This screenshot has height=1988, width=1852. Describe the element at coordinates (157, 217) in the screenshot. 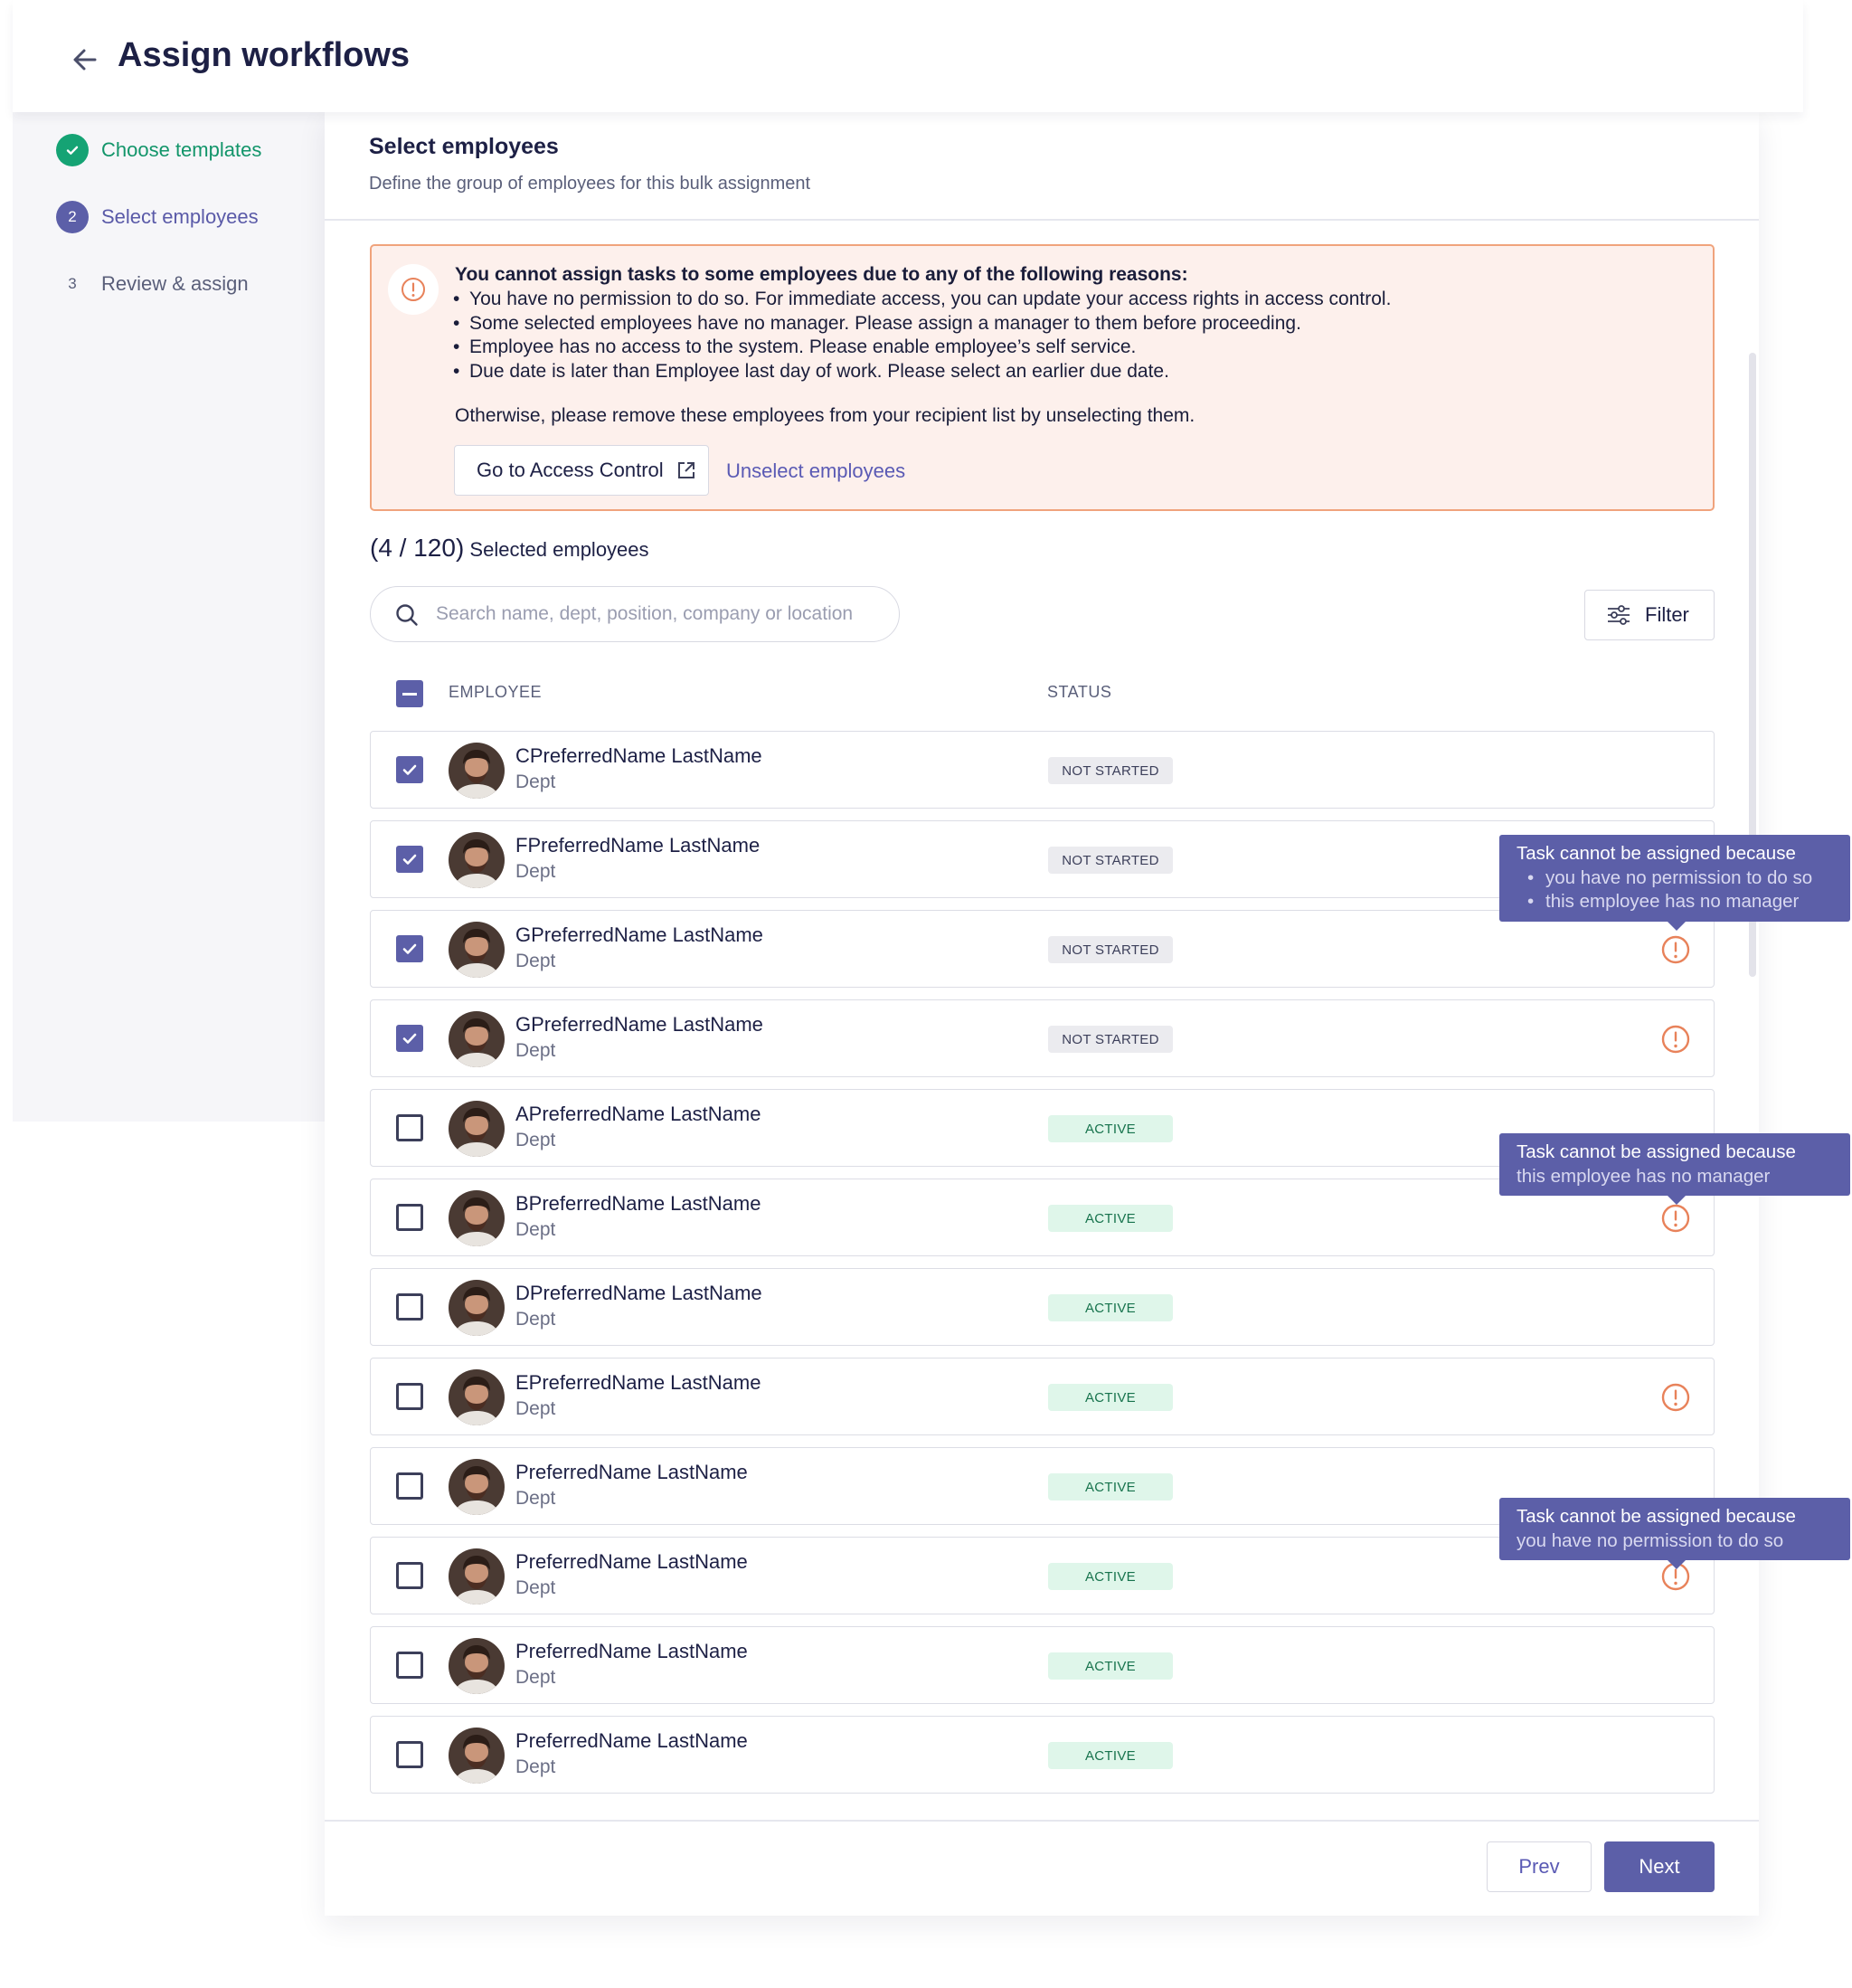

I see `step-select-employees: 2 Select employees` at that location.